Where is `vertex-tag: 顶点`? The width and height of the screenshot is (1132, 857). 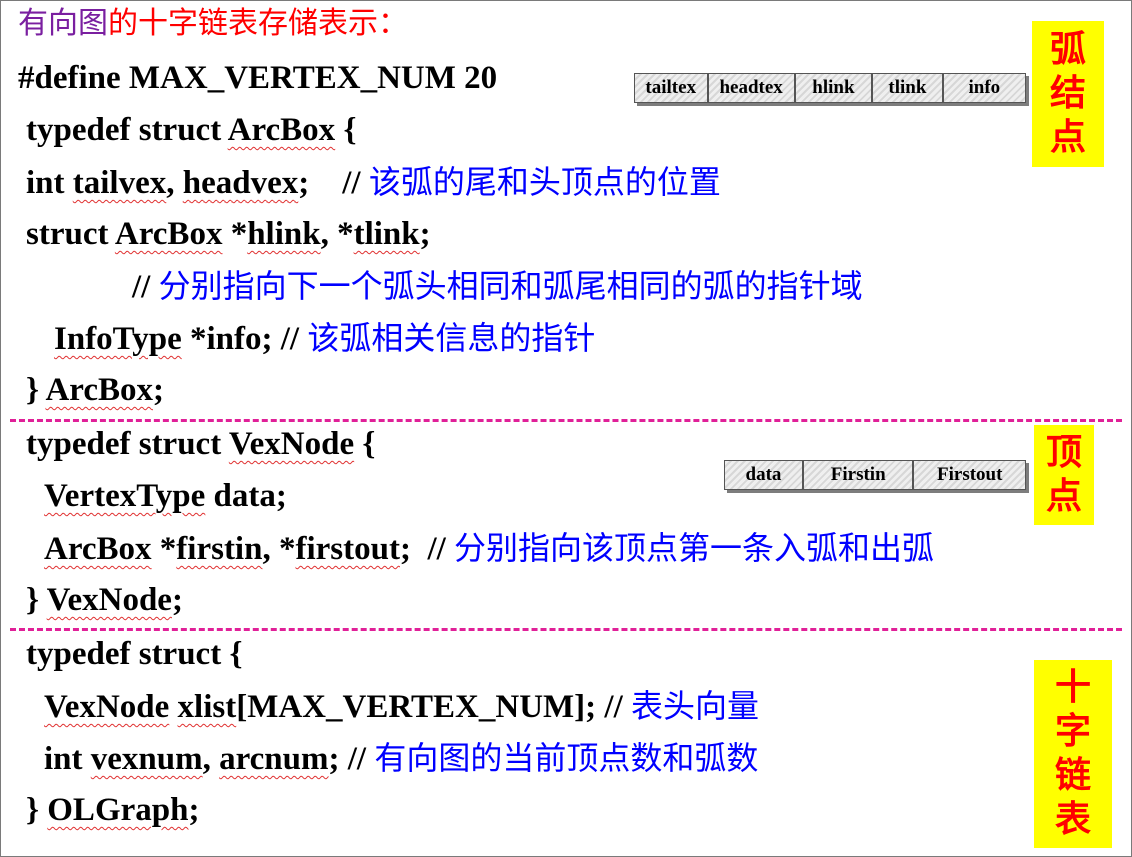
vertex-tag: 顶点 is located at coordinates (1064, 475).